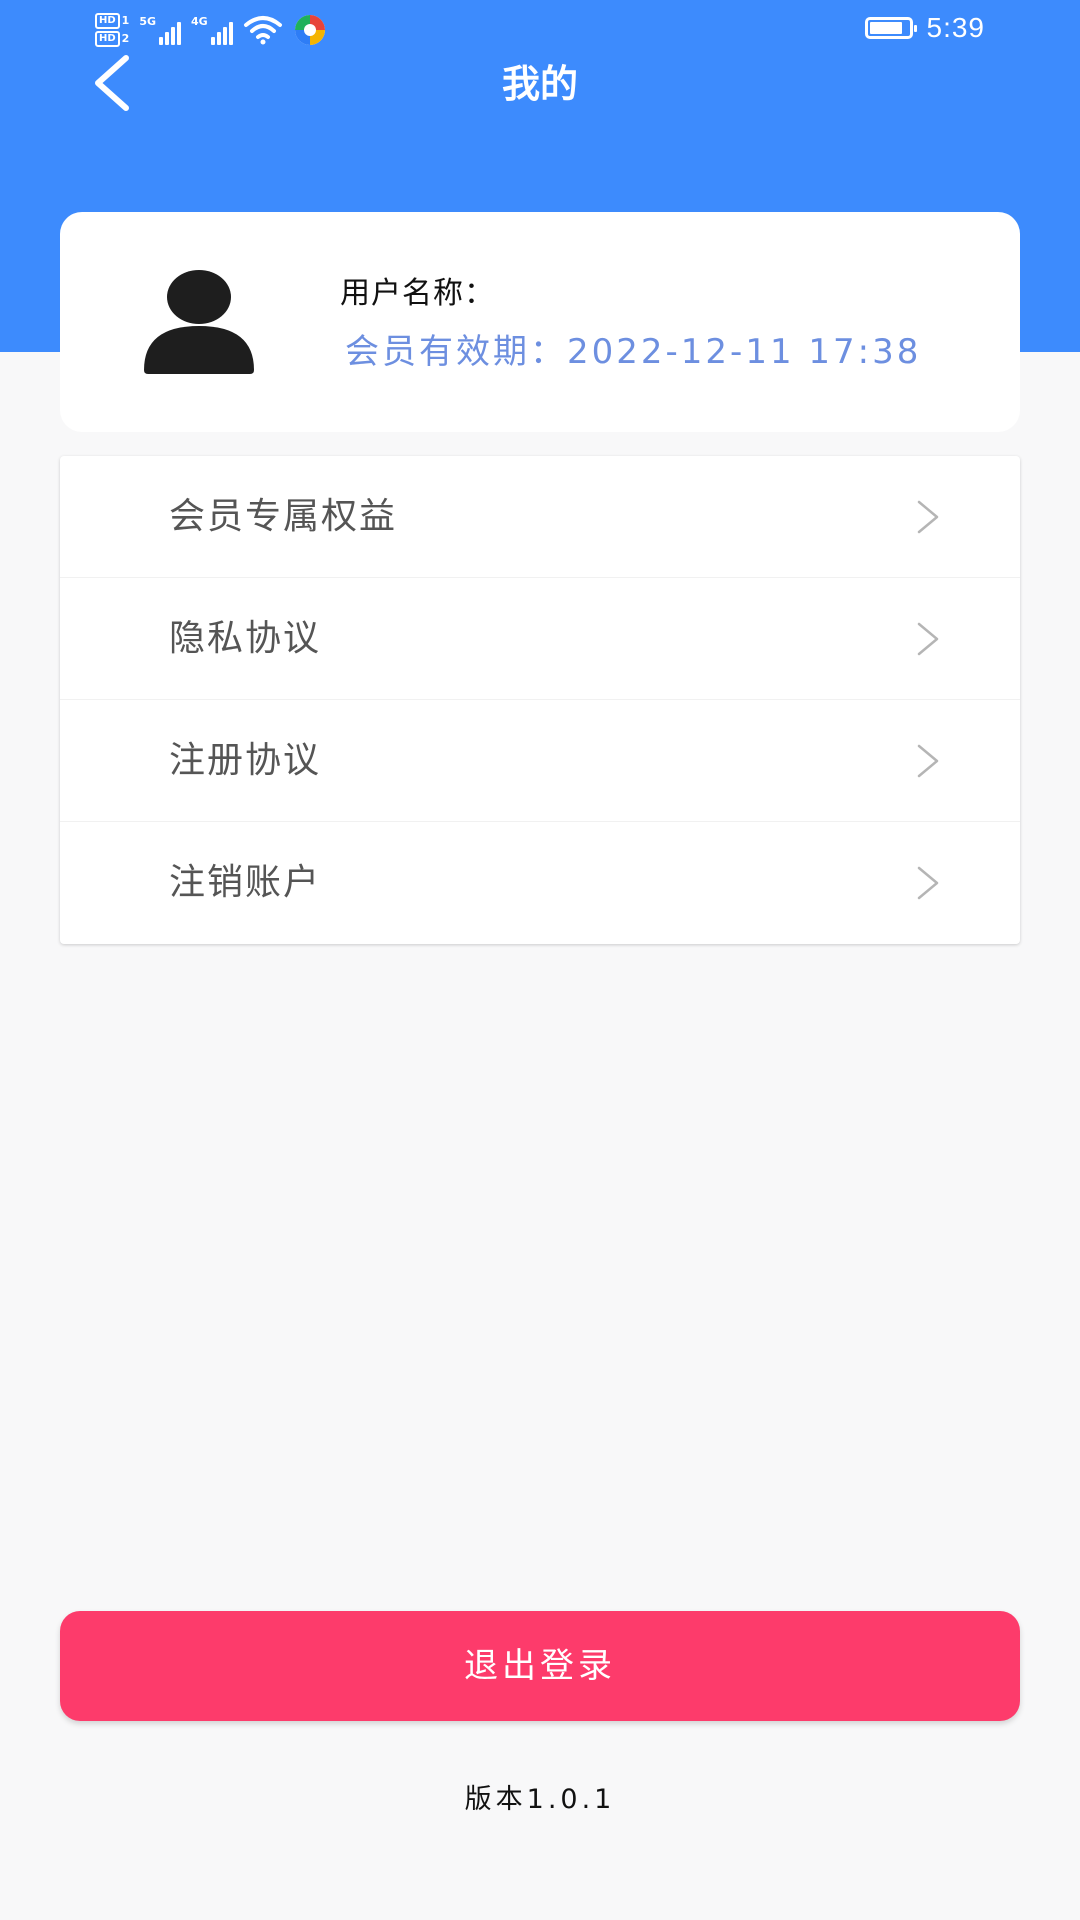 This screenshot has width=1080, height=1920. I want to click on status-right-icons: 5:39, so click(925, 28).